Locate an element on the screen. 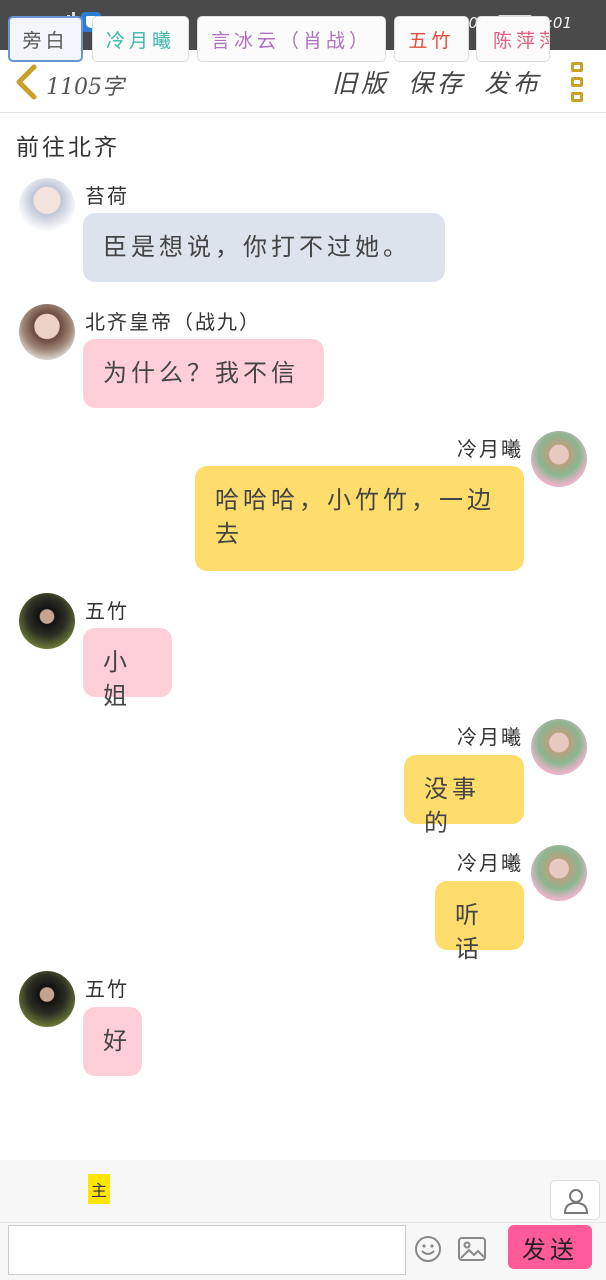 The height and width of the screenshot is (1280, 606). back-arrow-icon is located at coordinates (27, 82).